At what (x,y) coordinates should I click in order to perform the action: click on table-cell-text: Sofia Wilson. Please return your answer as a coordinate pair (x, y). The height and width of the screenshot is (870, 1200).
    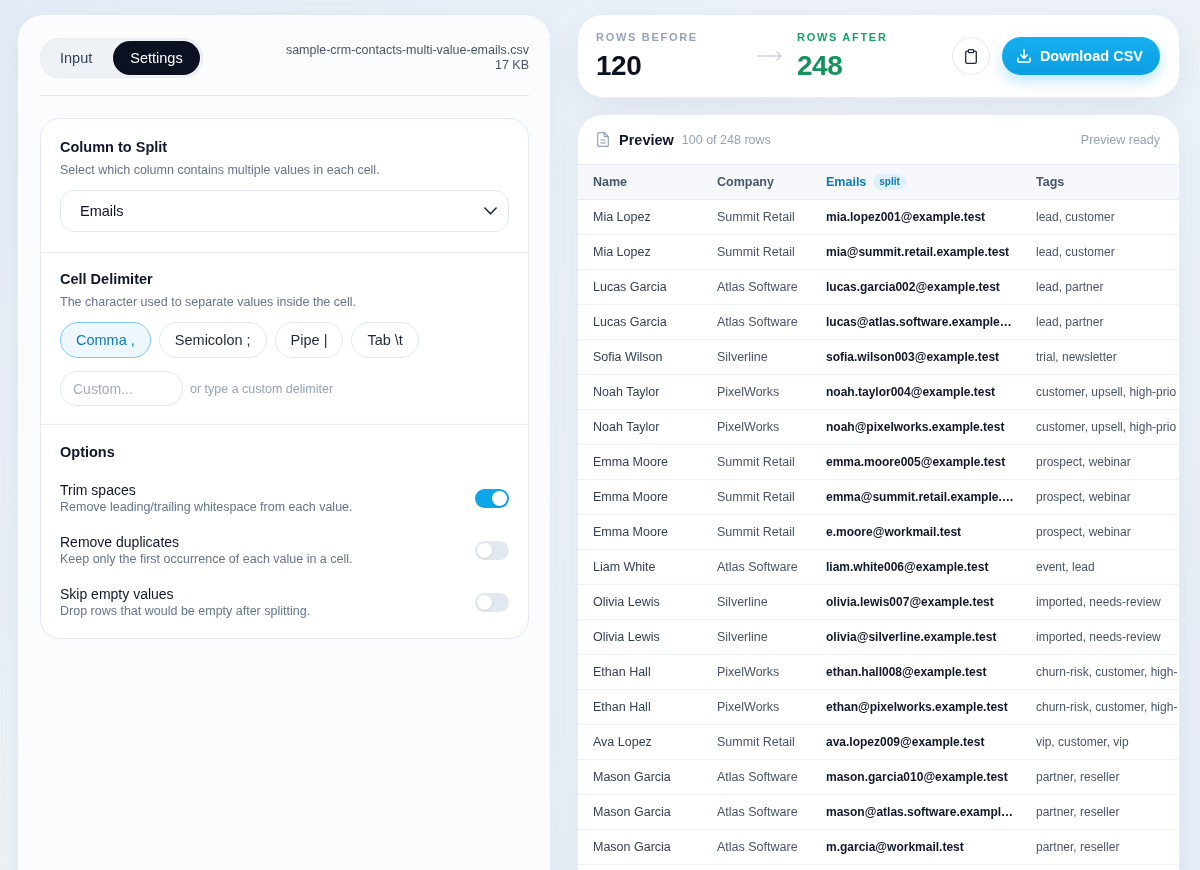
    Looking at the image, I should click on (628, 357).